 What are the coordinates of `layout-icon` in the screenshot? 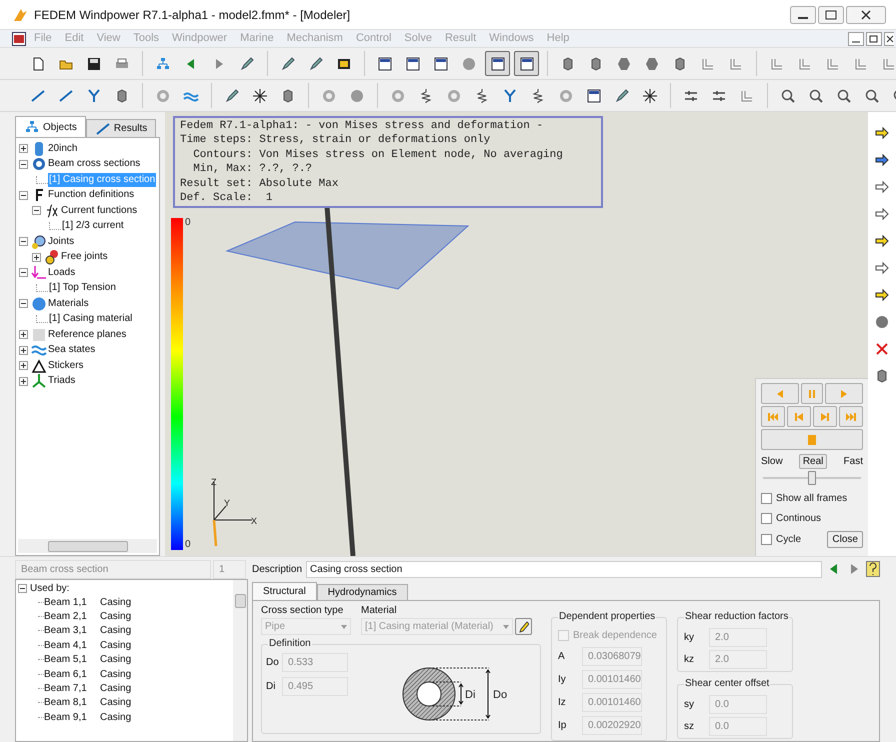 It's located at (498, 64).